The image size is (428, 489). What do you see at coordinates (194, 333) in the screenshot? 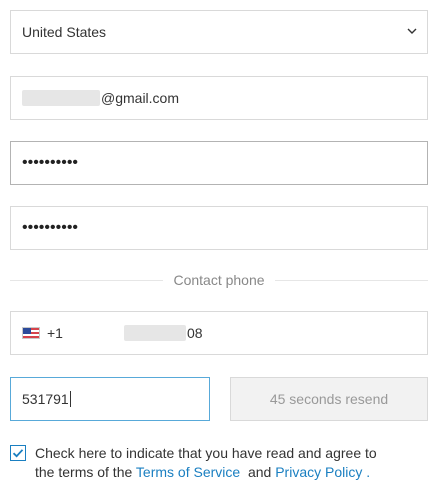
I see `phone-visible-suffix: 08` at bounding box center [194, 333].